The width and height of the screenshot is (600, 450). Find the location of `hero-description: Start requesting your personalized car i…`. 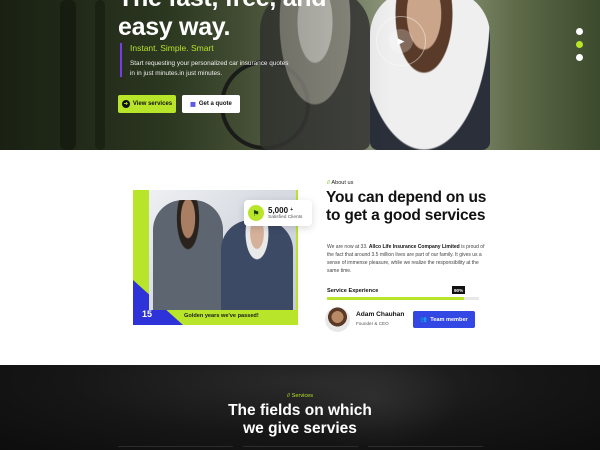

hero-description: Start requesting your personalized car i… is located at coordinates (209, 68).